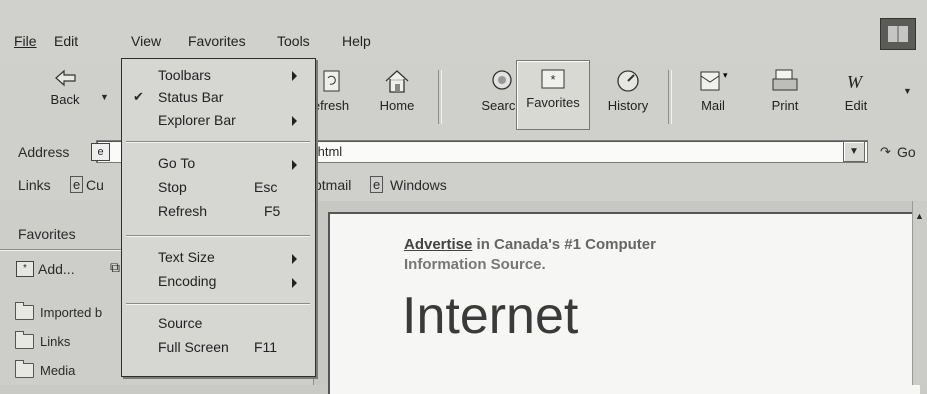 The height and width of the screenshot is (394, 927). Describe the element at coordinates (713, 105) in the screenshot. I see `mail-label: Mail` at that location.